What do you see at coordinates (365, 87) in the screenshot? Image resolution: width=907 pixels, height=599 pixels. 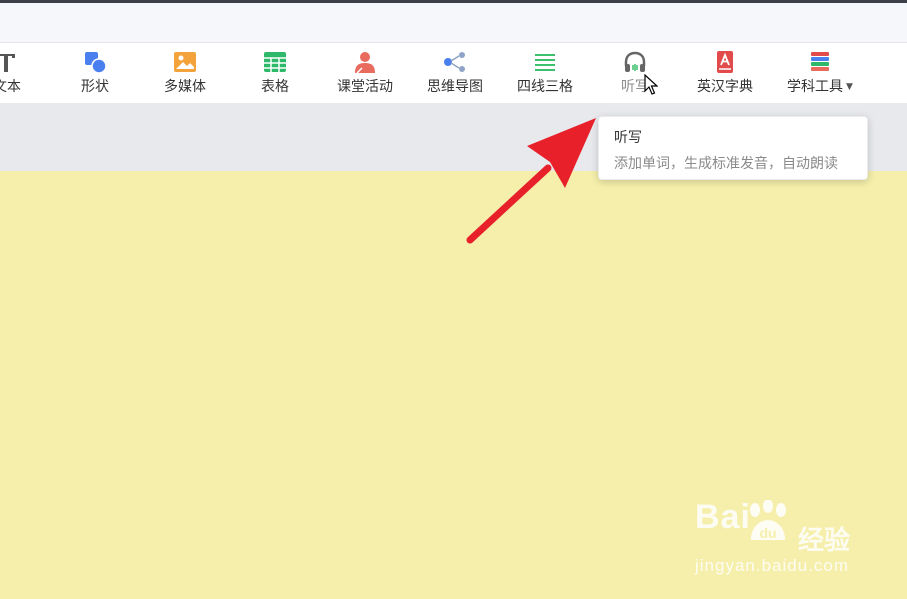 I see `toolbar-item-label: 课堂活动` at bounding box center [365, 87].